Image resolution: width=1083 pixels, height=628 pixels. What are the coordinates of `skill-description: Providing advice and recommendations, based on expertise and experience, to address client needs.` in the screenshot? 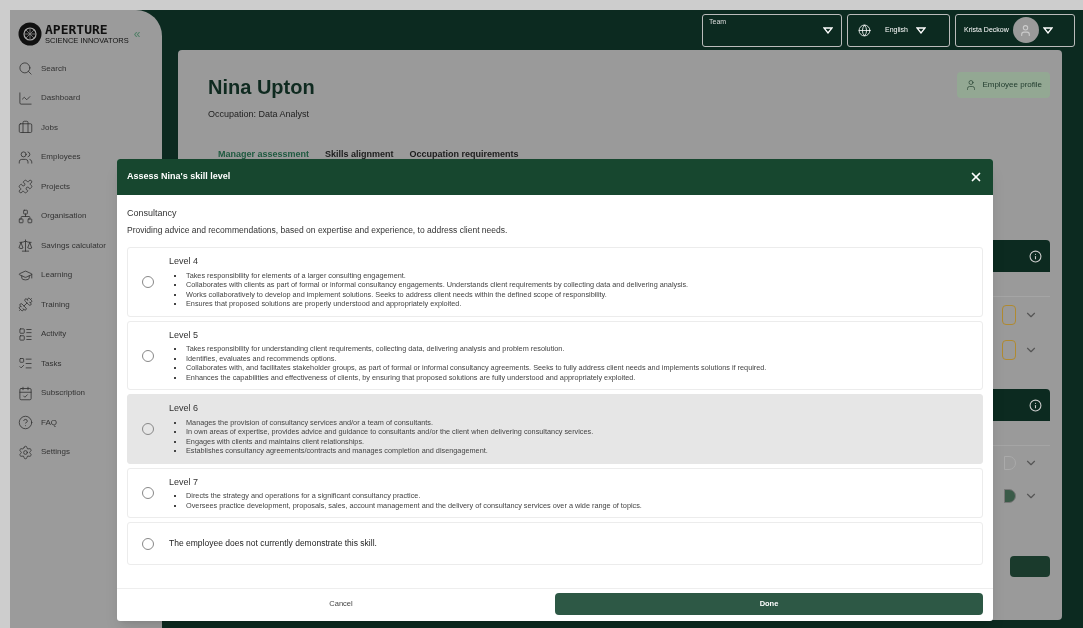 It's located at (318, 230).